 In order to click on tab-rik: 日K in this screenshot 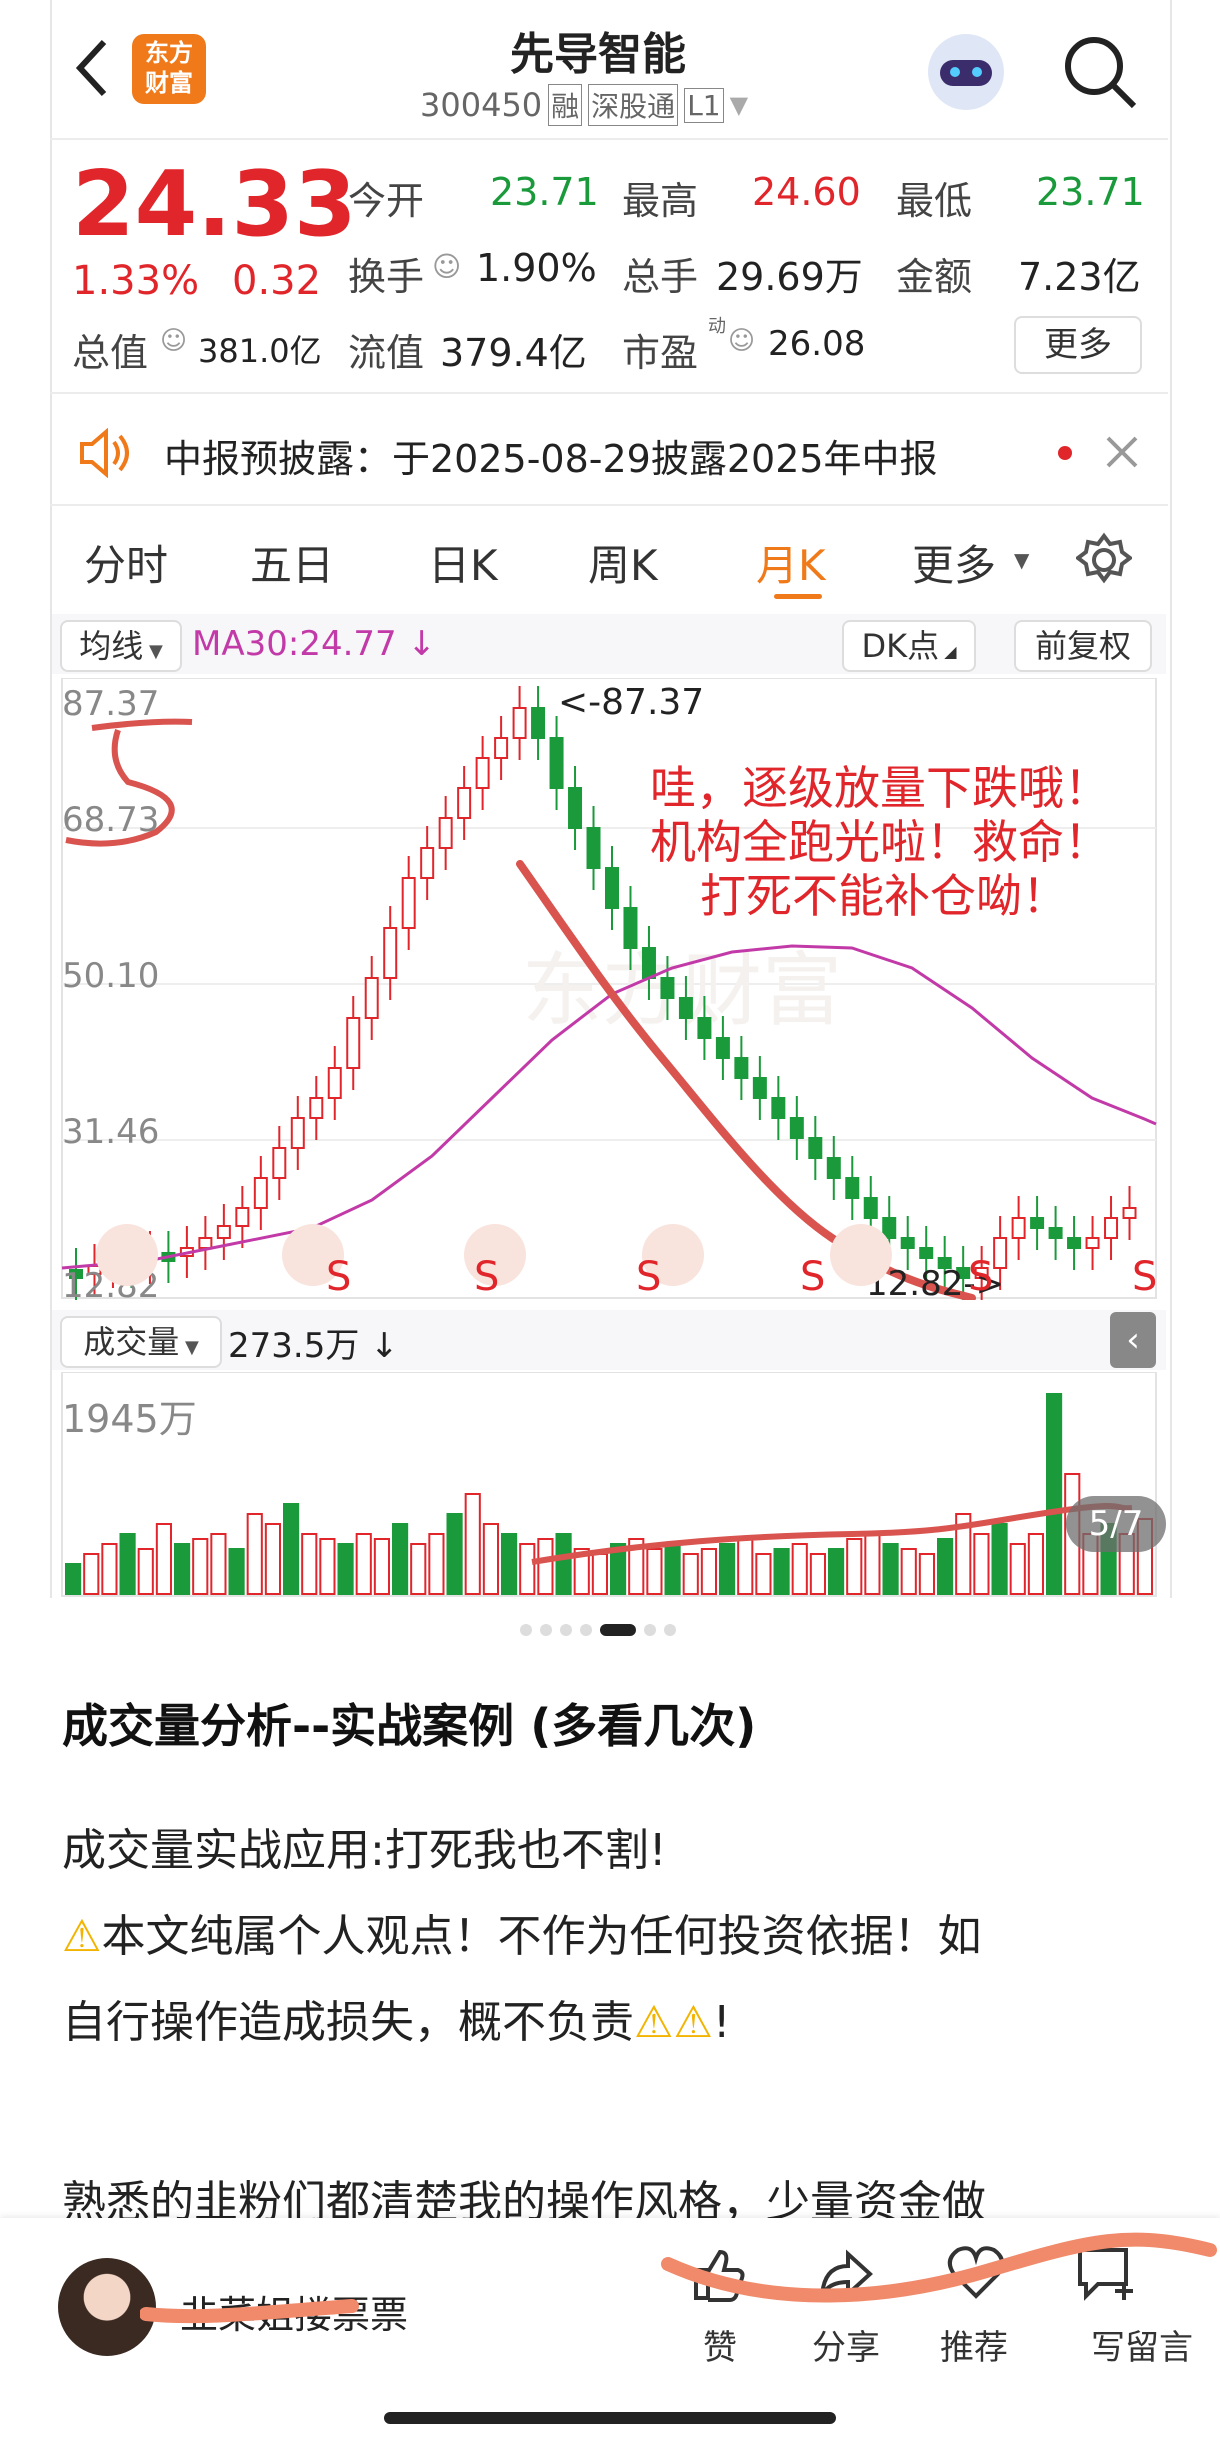, I will do `click(463, 562)`.